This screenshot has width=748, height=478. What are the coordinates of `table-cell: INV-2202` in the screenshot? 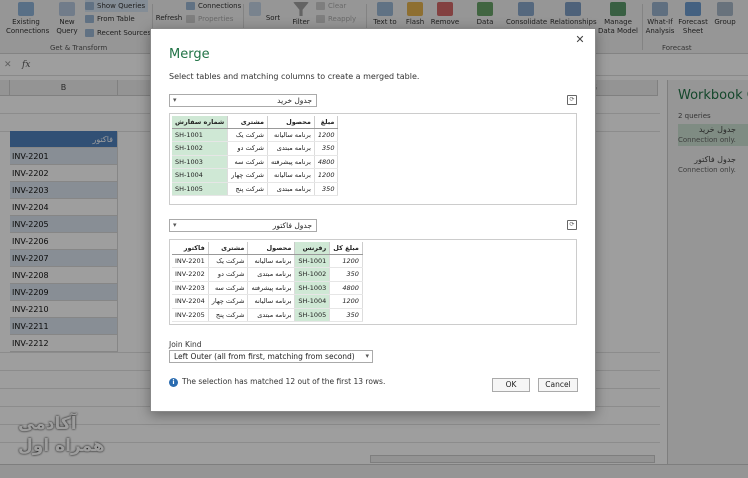 It's located at (190, 274).